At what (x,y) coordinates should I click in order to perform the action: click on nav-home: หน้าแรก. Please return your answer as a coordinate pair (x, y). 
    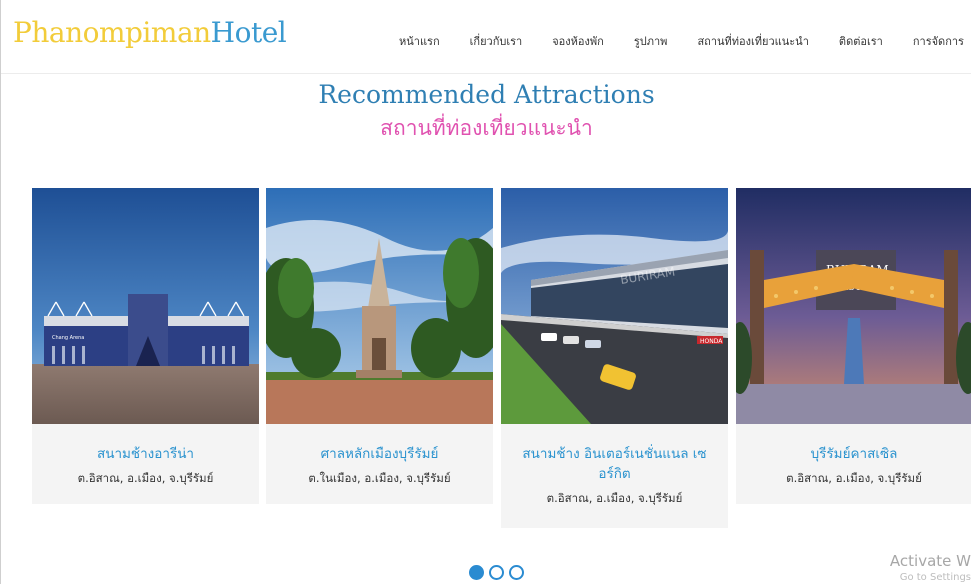
    Looking at the image, I should click on (419, 41).